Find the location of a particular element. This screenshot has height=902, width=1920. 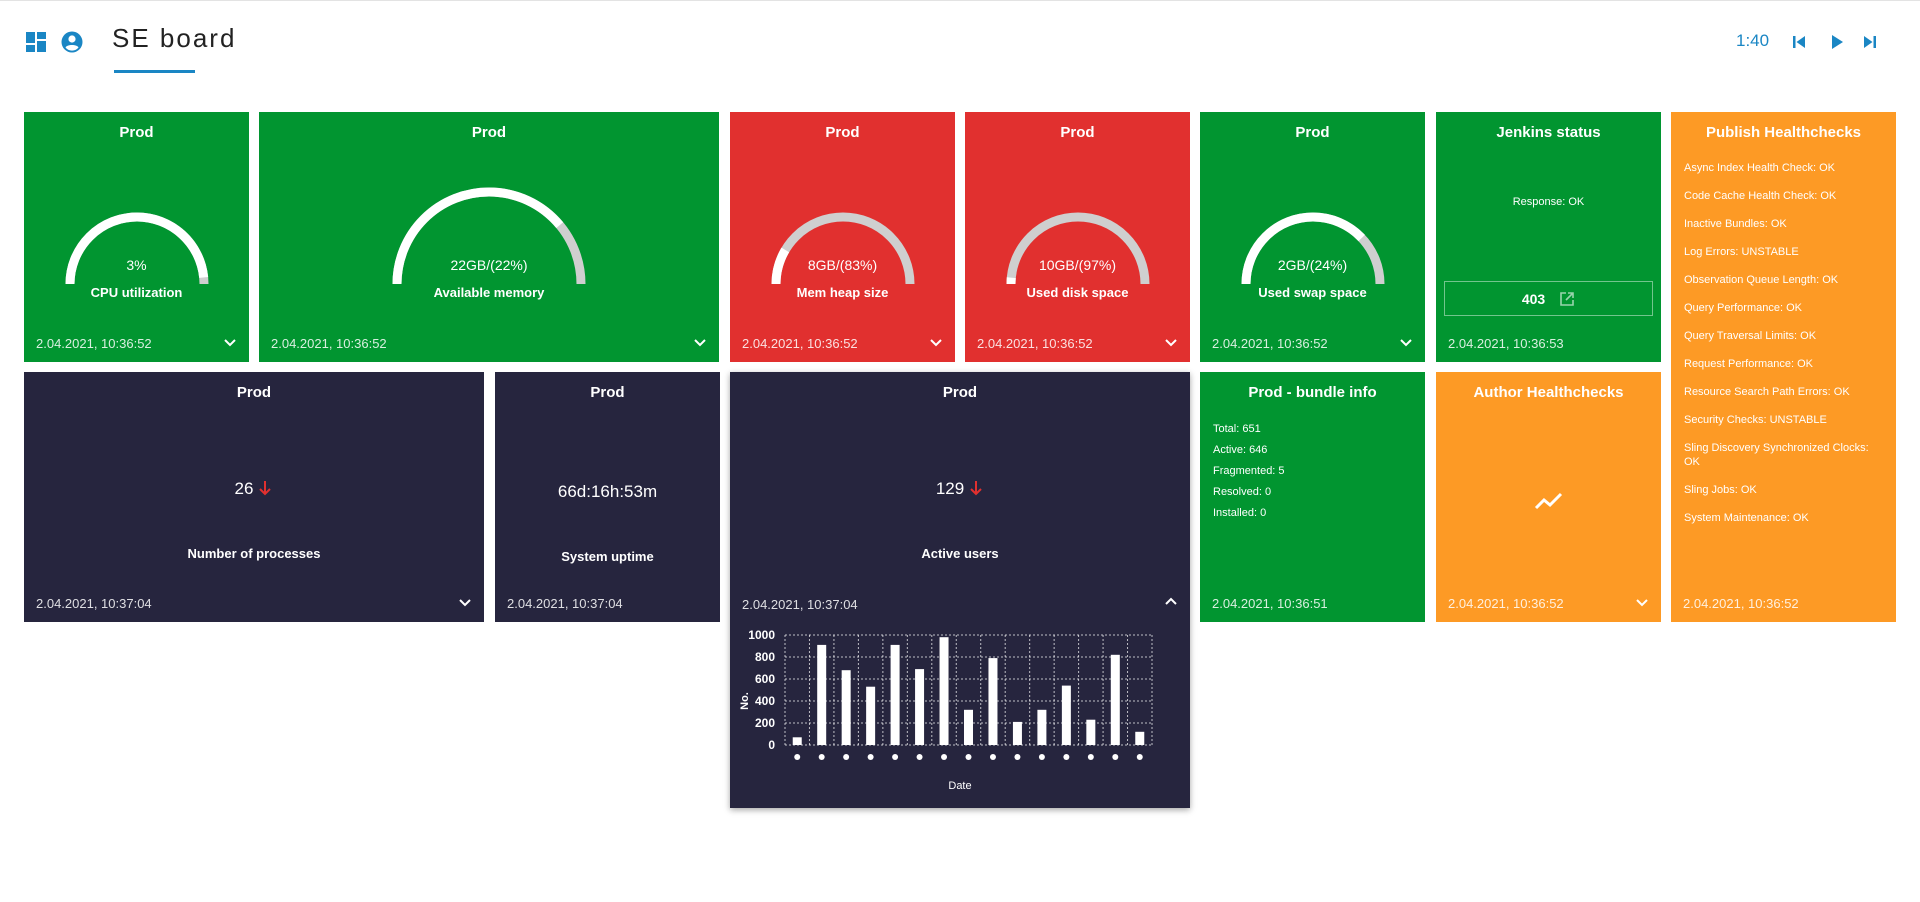

tile-title: Publish Healthchecks is located at coordinates (1783, 132).